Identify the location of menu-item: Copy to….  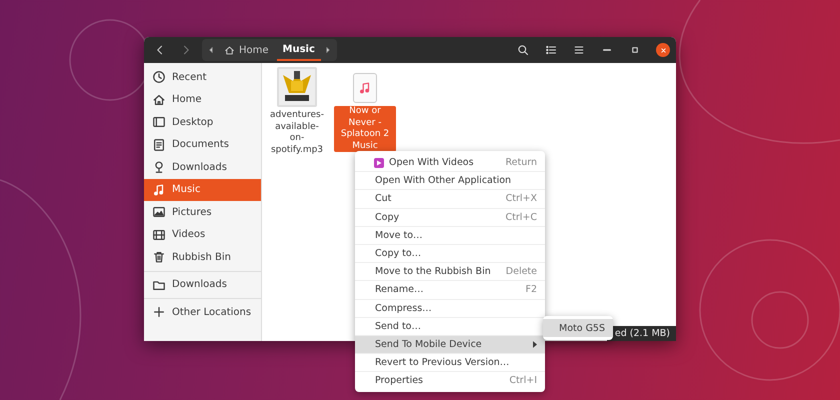
(450, 254).